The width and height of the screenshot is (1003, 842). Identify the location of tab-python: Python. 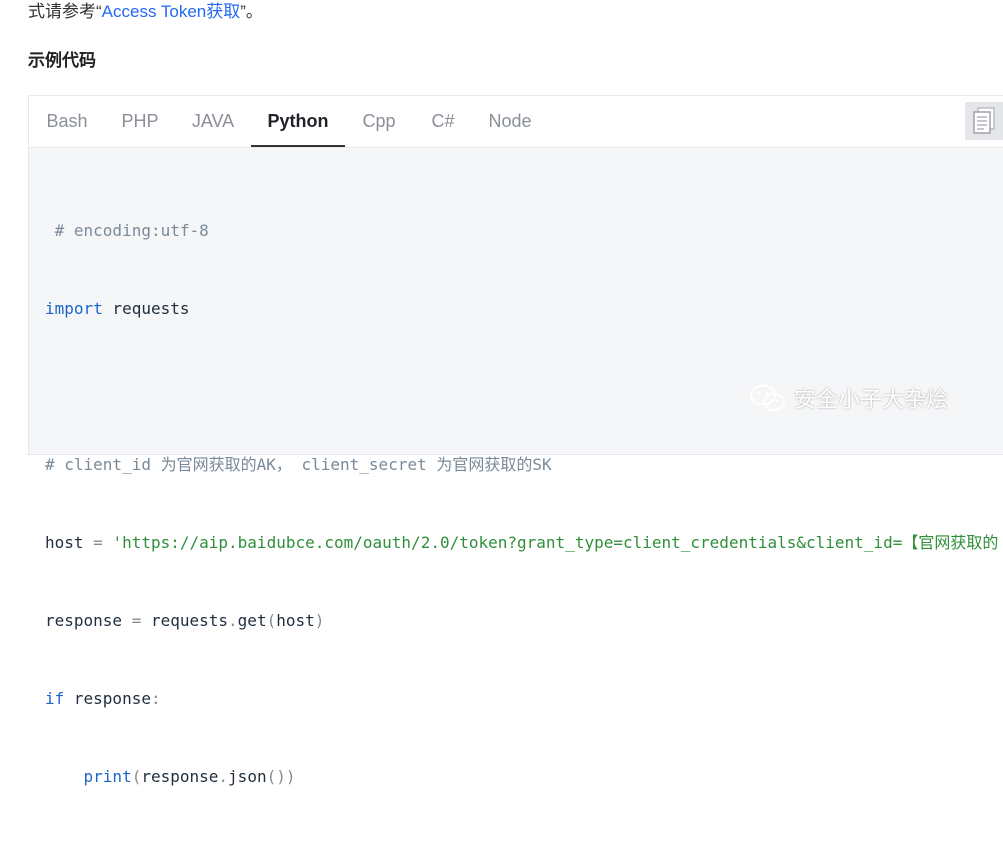
(298, 121).